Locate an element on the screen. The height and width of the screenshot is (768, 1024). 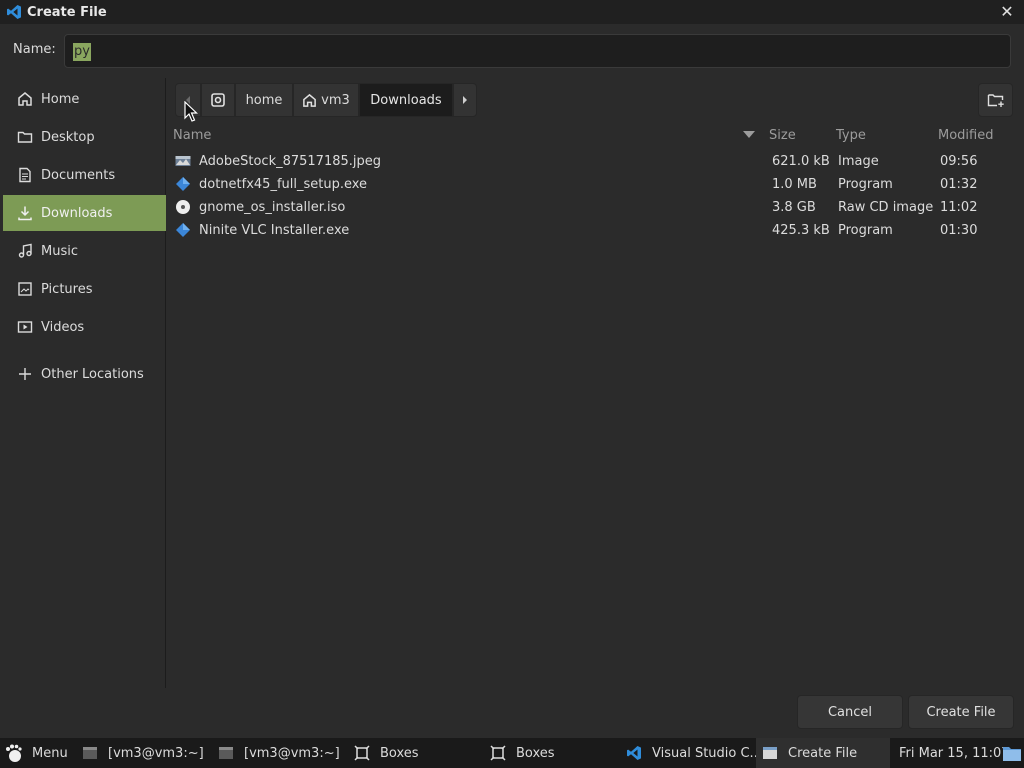
file-size: 425.3 kB is located at coordinates (801, 230).